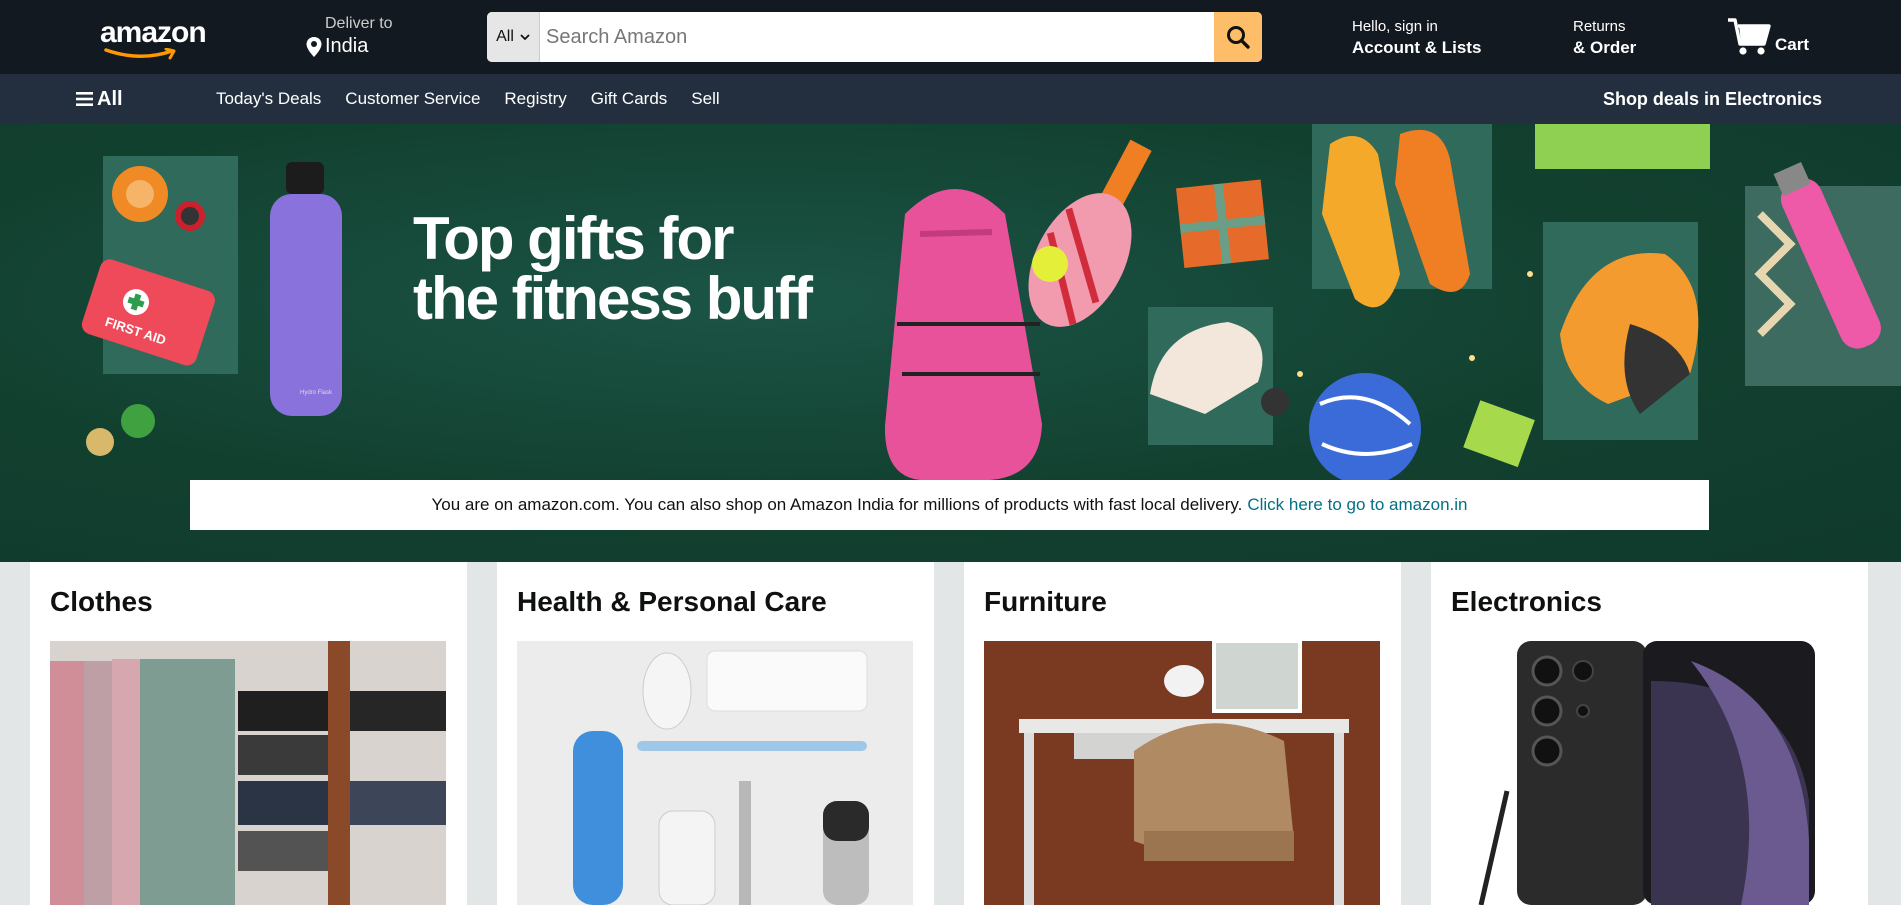 The height and width of the screenshot is (905, 1901). Describe the element at coordinates (1749, 36) in the screenshot. I see `cart-icon` at that location.